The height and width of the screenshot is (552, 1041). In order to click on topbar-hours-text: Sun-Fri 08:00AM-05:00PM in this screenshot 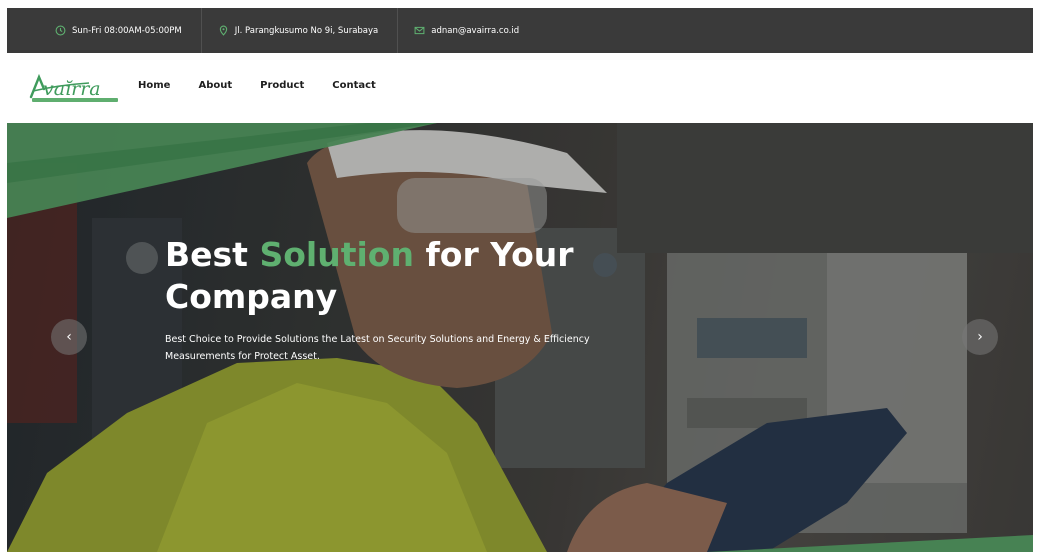, I will do `click(127, 30)`.